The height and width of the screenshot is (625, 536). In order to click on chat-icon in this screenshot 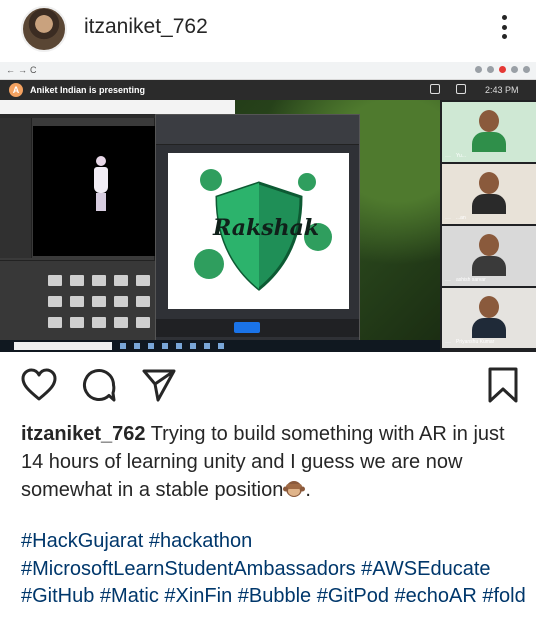, I will do `click(461, 89)`.